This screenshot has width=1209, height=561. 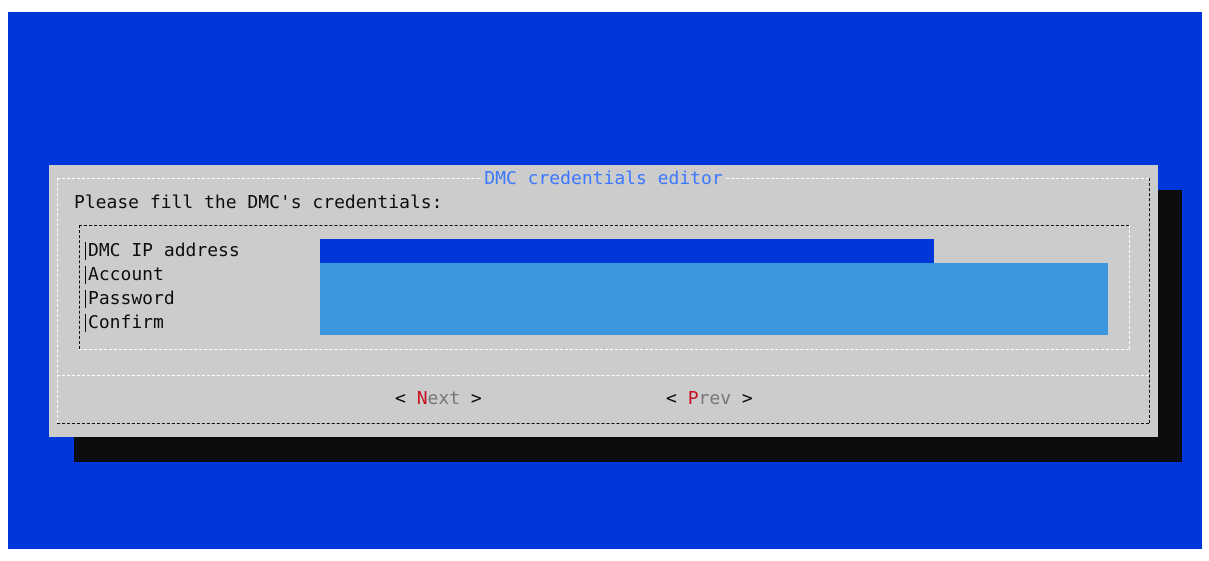 What do you see at coordinates (124, 275) in the screenshot?
I see `account-label: Account` at bounding box center [124, 275].